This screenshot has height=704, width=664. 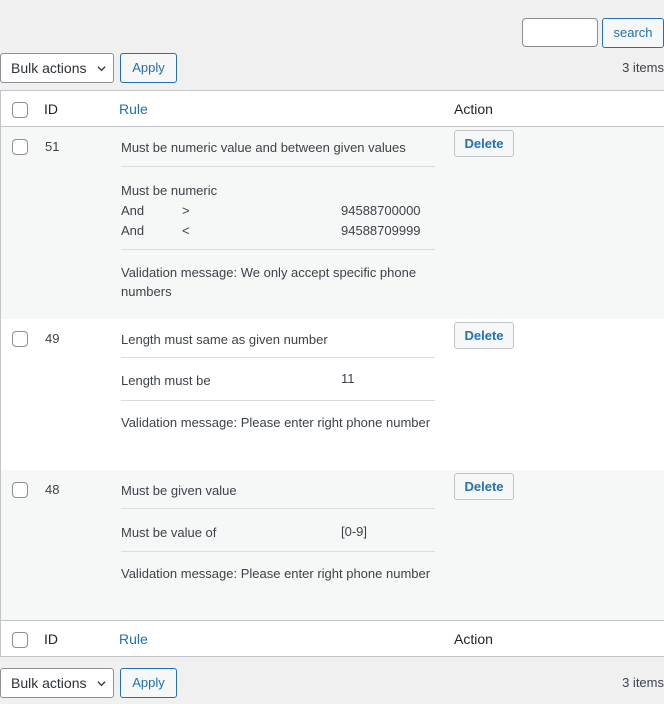 I want to click on column-id-footer: ID, so click(x=51, y=639).